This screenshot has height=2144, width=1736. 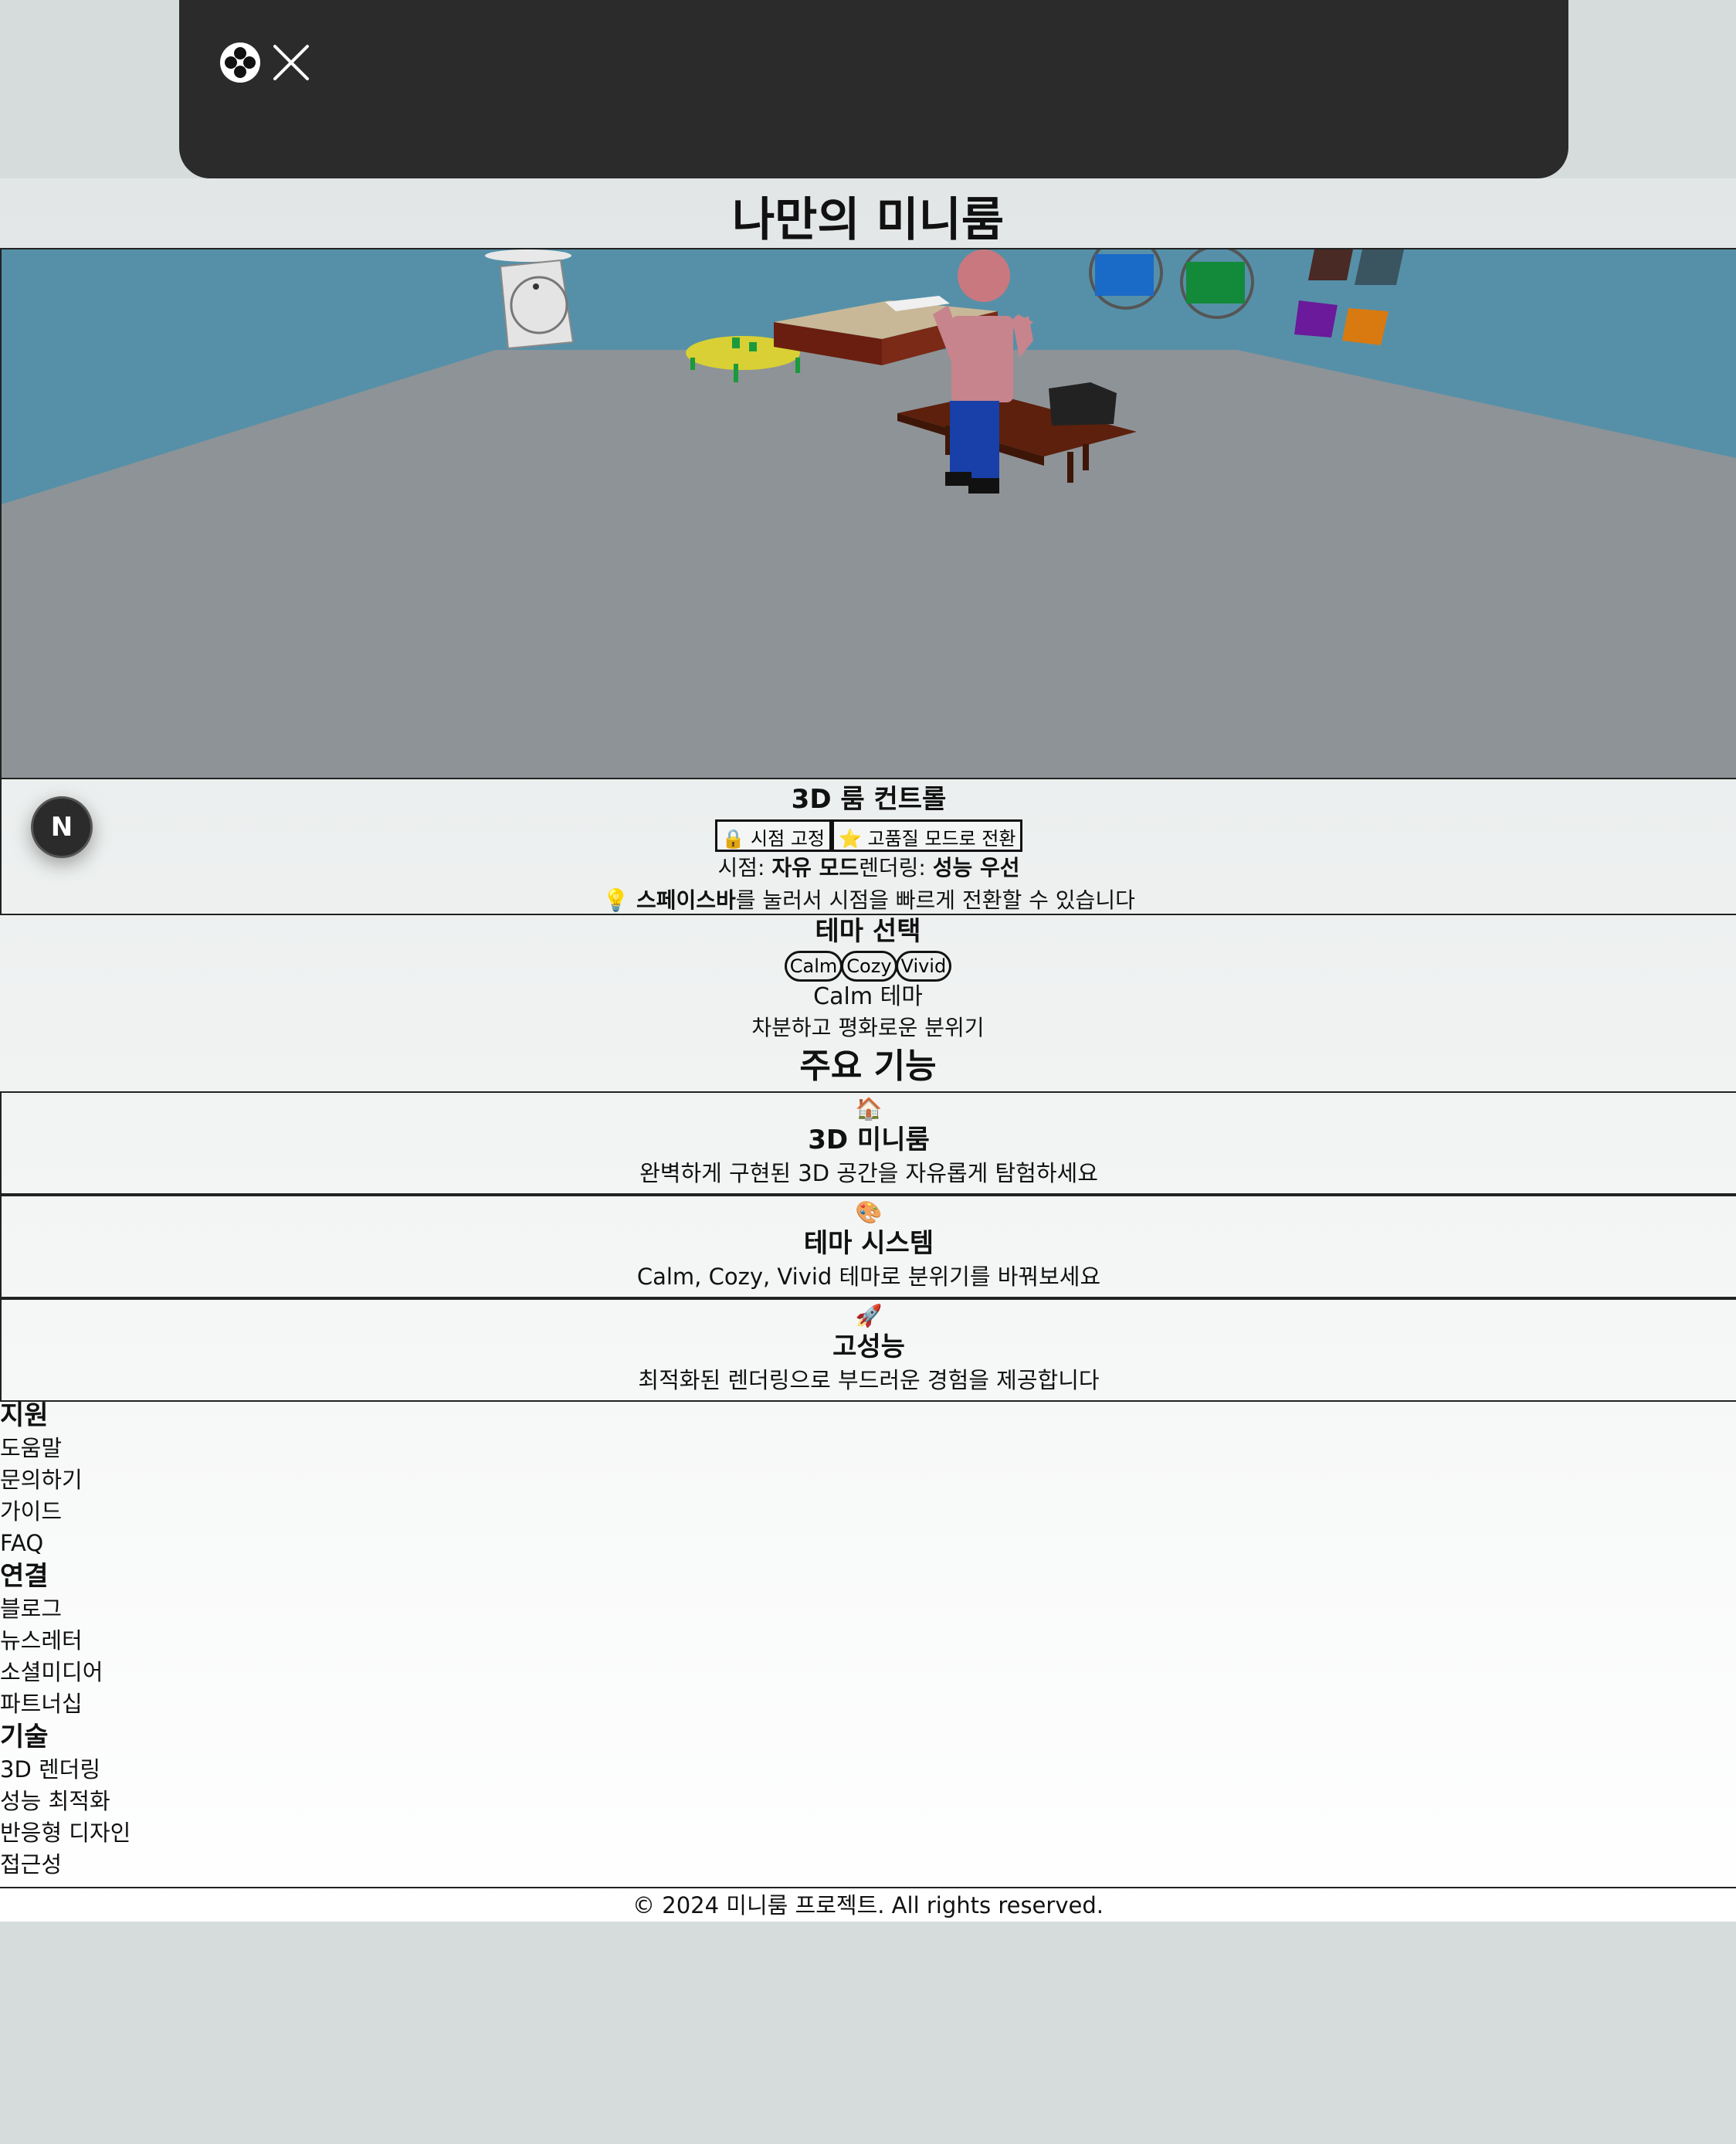 I want to click on view-status-value: 자유 모드, so click(x=815, y=867).